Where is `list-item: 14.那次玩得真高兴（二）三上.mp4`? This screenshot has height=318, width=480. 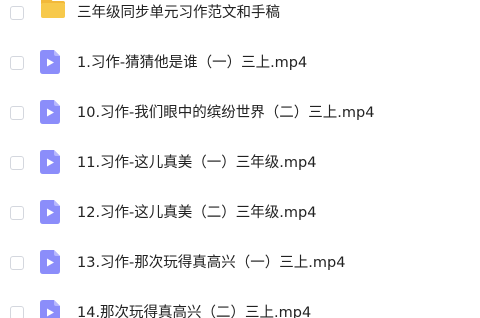 list-item: 14.那次玩得真高兴（二）三上.mp4 is located at coordinates (240, 306).